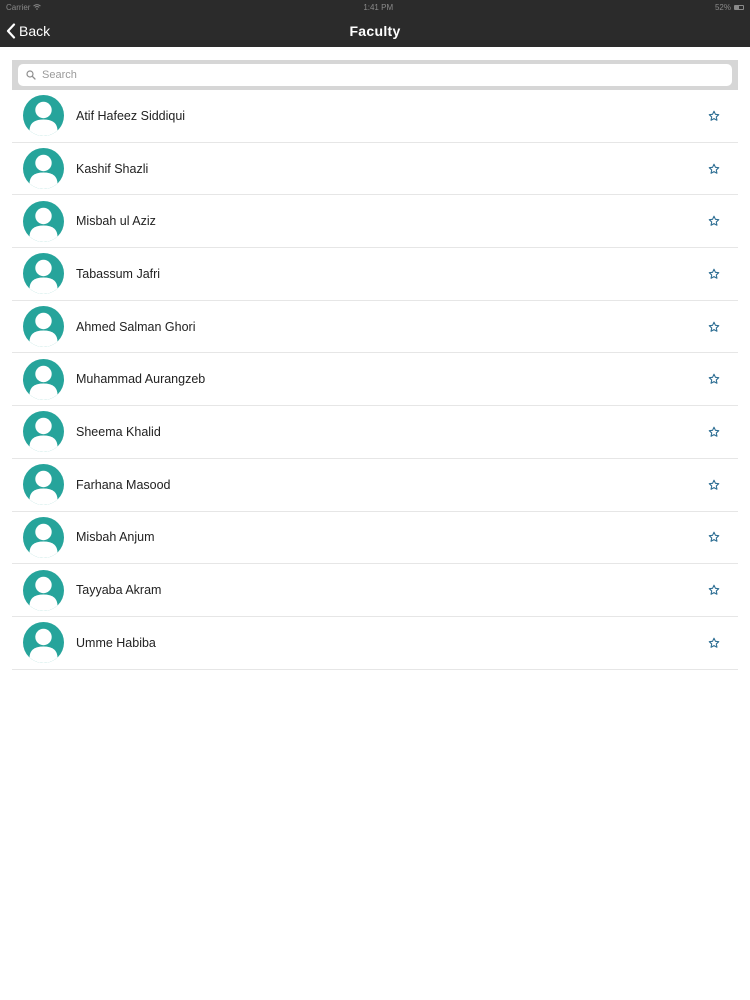 This screenshot has width=750, height=1000. Describe the element at coordinates (118, 431) in the screenshot. I see `faculty-name: Sheema Khalid` at that location.